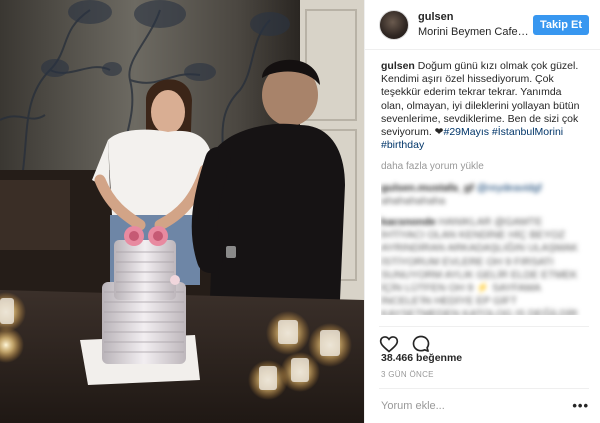 The height and width of the screenshot is (423, 600). What do you see at coordinates (408, 222) in the screenshot?
I see `comment-username: kacsnonde` at bounding box center [408, 222].